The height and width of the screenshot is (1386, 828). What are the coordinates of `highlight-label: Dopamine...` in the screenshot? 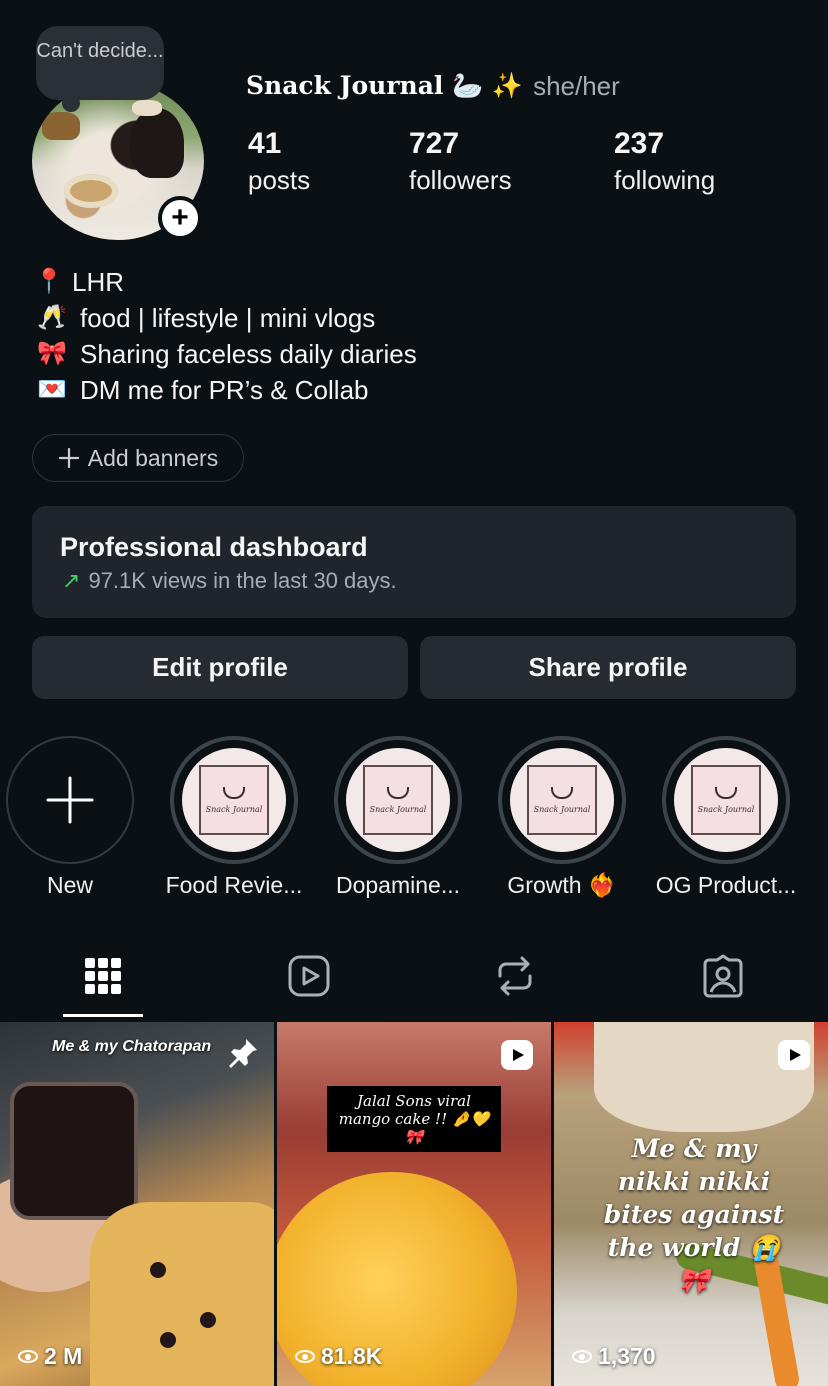 It's located at (397, 885).